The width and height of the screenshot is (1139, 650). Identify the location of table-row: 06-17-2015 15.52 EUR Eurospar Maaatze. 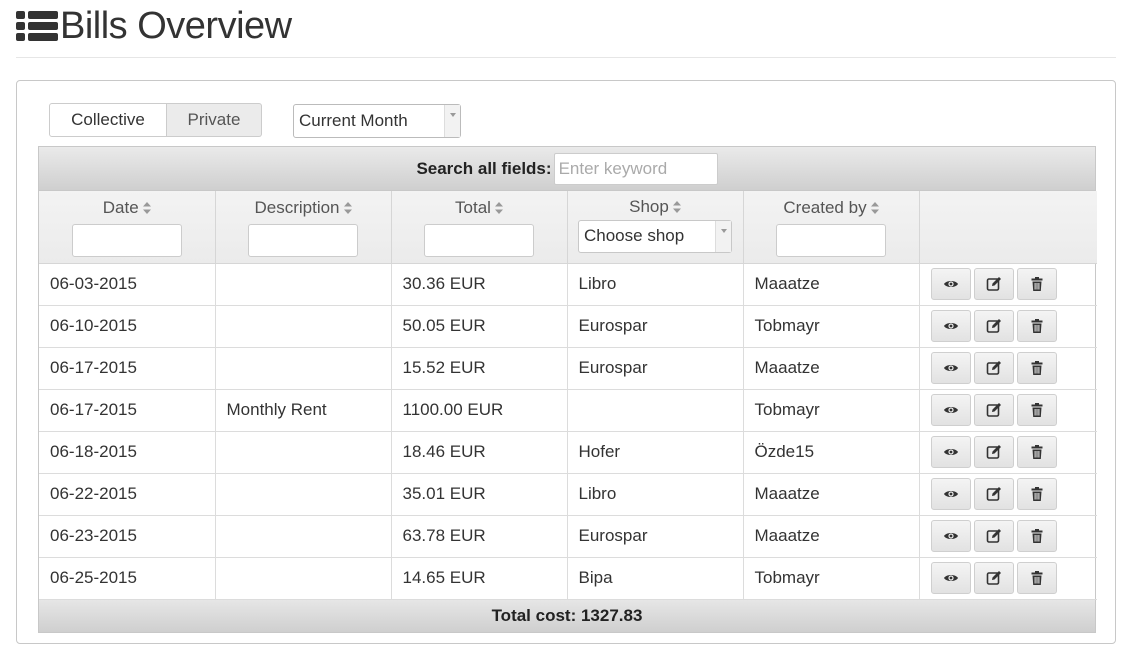
(568, 368).